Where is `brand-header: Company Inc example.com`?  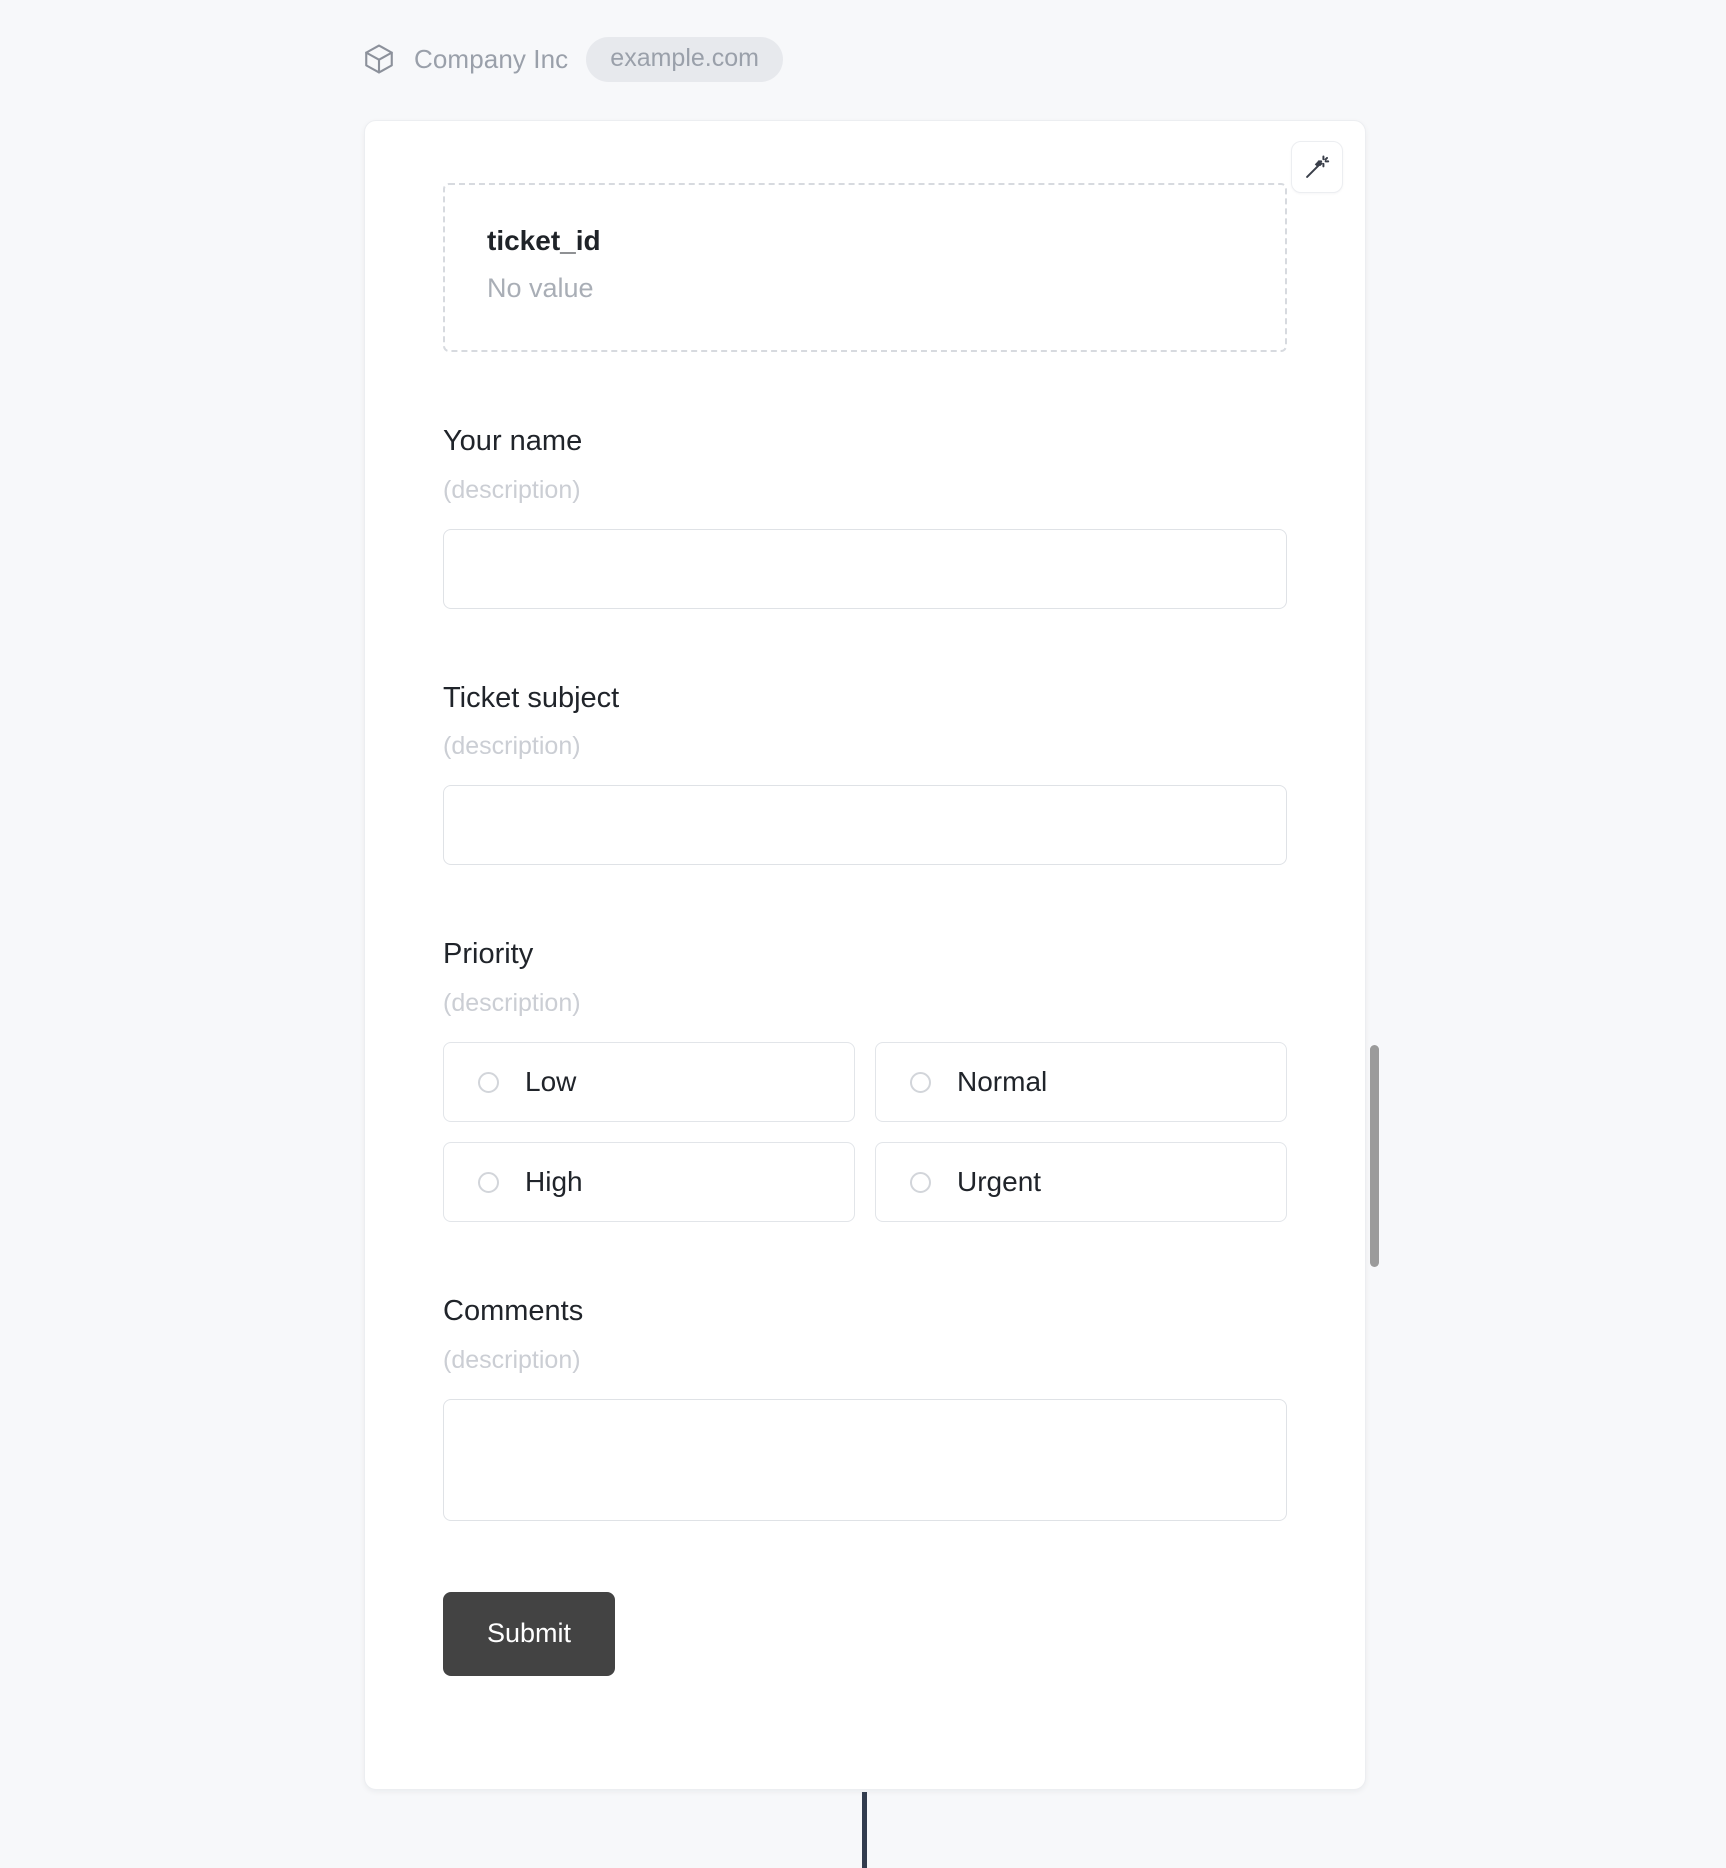
brand-header: Company Inc example.com is located at coordinates (572, 59).